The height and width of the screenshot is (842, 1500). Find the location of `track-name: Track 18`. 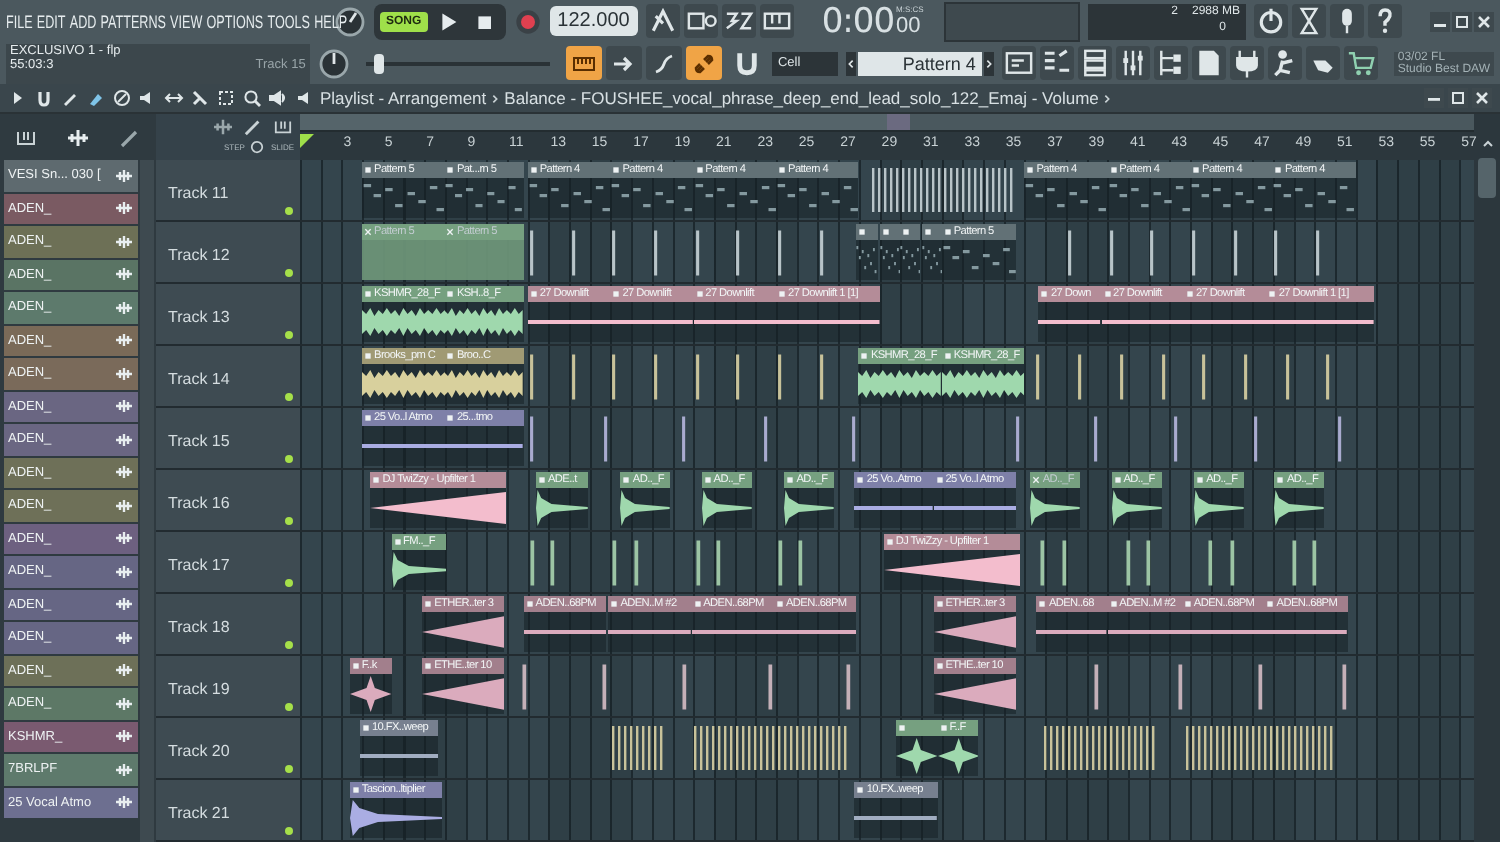

track-name: Track 18 is located at coordinates (199, 627).